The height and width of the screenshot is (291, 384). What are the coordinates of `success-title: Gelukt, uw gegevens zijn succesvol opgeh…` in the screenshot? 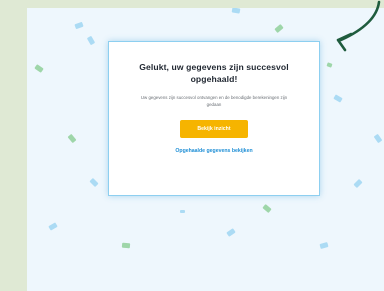 It's located at (214, 73).